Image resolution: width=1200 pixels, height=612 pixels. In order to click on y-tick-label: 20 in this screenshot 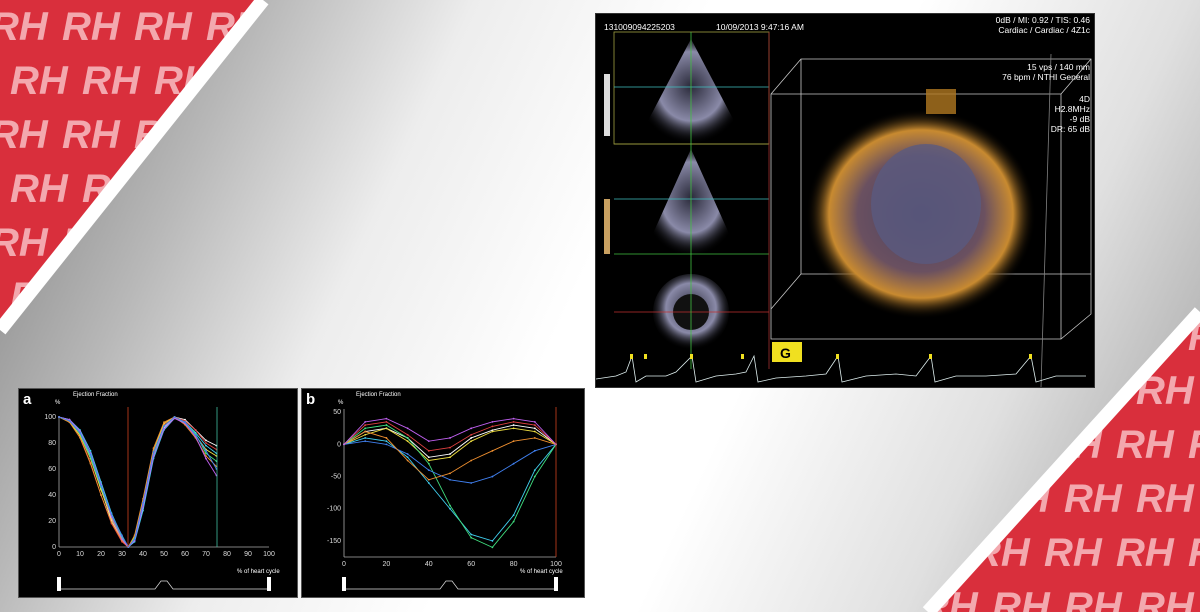, I will do `click(52, 521)`.